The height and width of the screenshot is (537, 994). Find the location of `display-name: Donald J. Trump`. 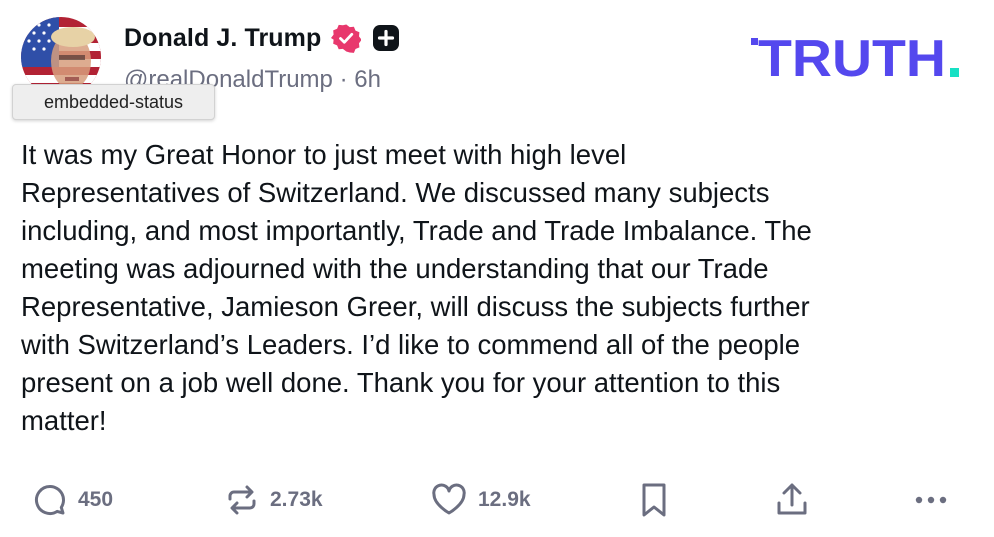

display-name: Donald J. Trump is located at coordinates (222, 38).